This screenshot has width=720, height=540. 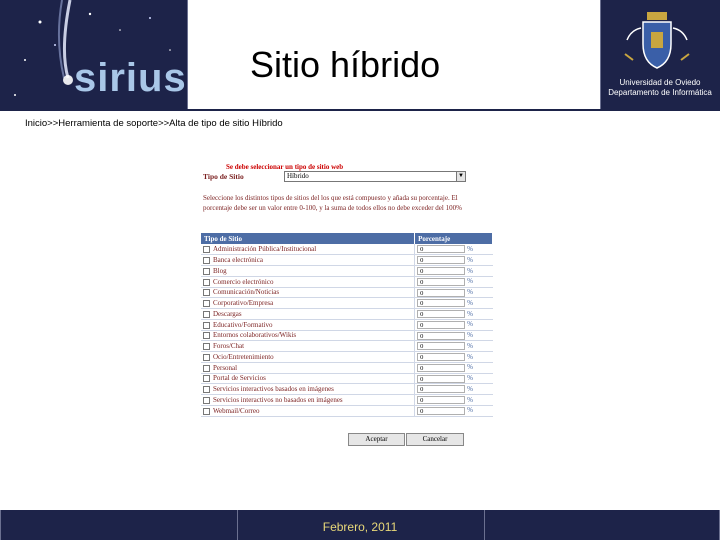 What do you see at coordinates (347, 357) in the screenshot?
I see `table-row: Ocio/Entretenimiento 0%` at bounding box center [347, 357].